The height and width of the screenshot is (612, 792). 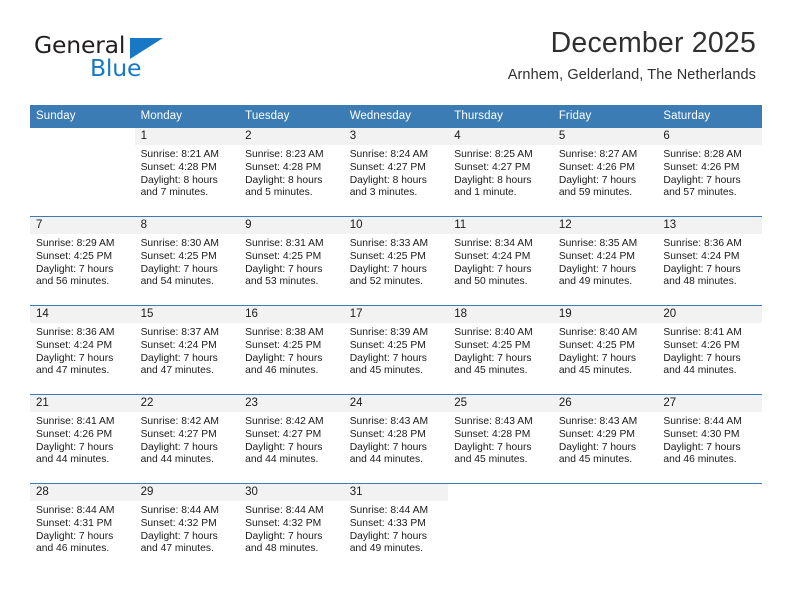 What do you see at coordinates (605, 116) in the screenshot?
I see `weekday-header-friday: Friday` at bounding box center [605, 116].